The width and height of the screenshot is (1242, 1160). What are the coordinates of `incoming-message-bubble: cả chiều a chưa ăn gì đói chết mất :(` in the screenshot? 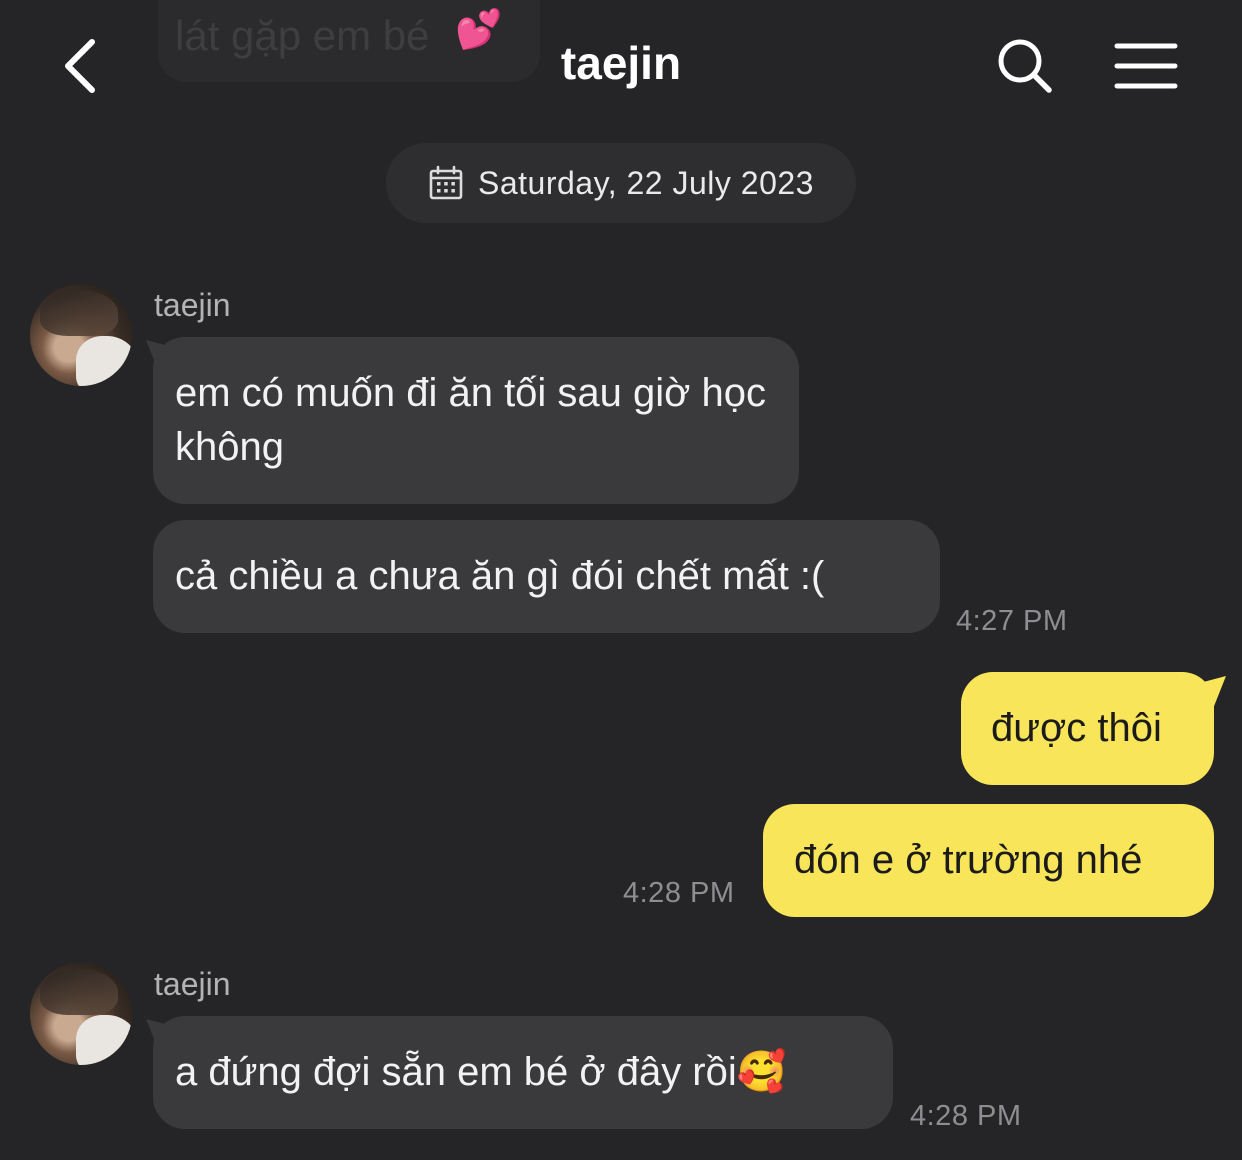 It's located at (546, 576).